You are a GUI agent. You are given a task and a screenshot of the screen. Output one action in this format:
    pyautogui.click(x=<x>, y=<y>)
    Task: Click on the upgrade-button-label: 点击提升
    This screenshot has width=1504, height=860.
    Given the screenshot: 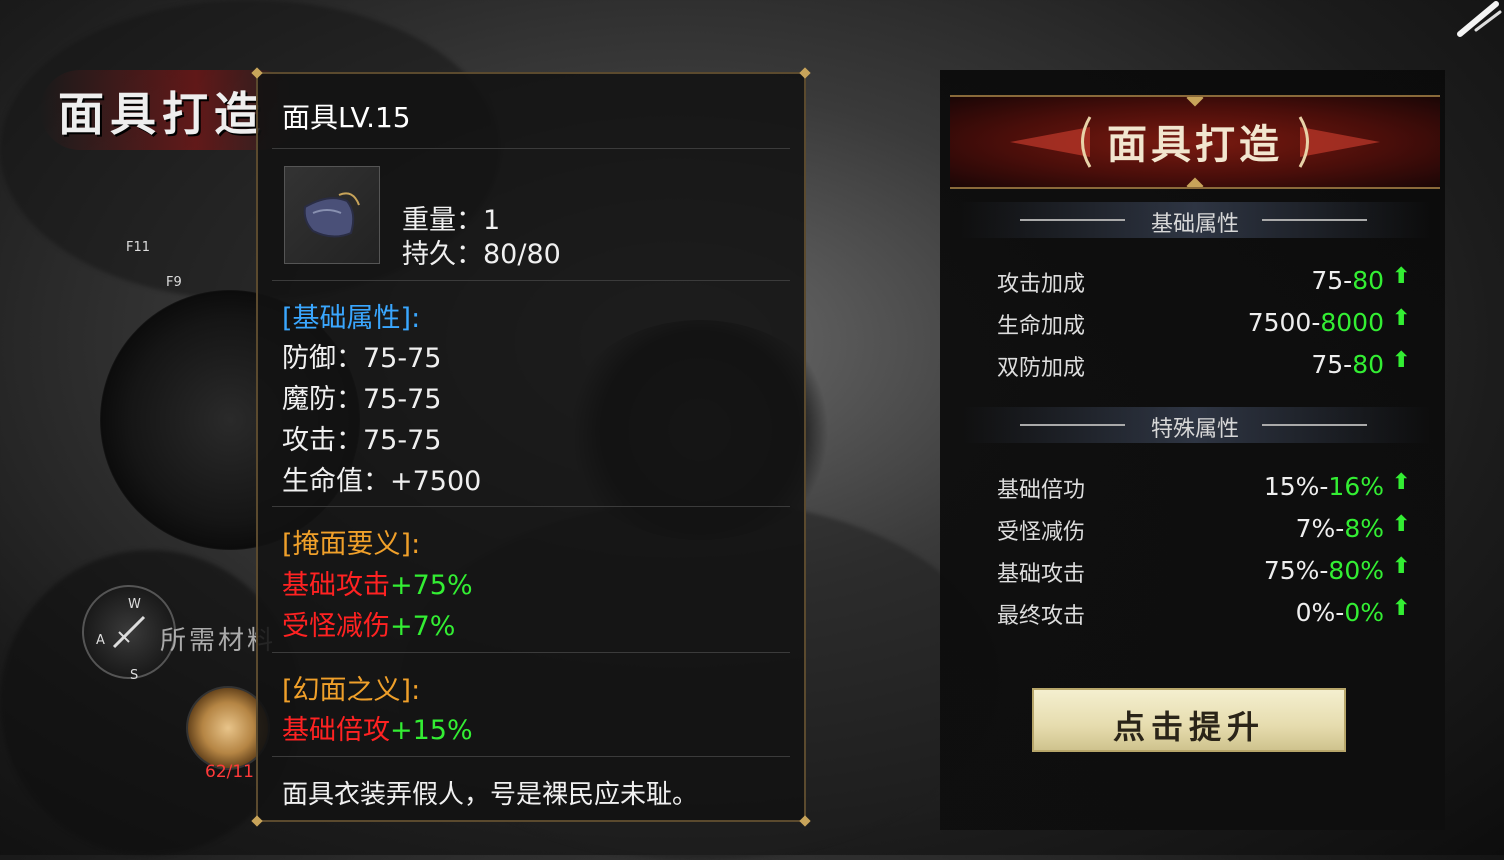 What is the action you would take?
    pyautogui.click(x=1188, y=727)
    